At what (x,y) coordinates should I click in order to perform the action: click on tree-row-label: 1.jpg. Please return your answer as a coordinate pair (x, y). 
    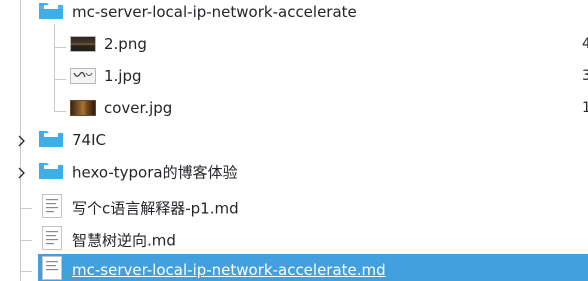
    Looking at the image, I should click on (123, 76).